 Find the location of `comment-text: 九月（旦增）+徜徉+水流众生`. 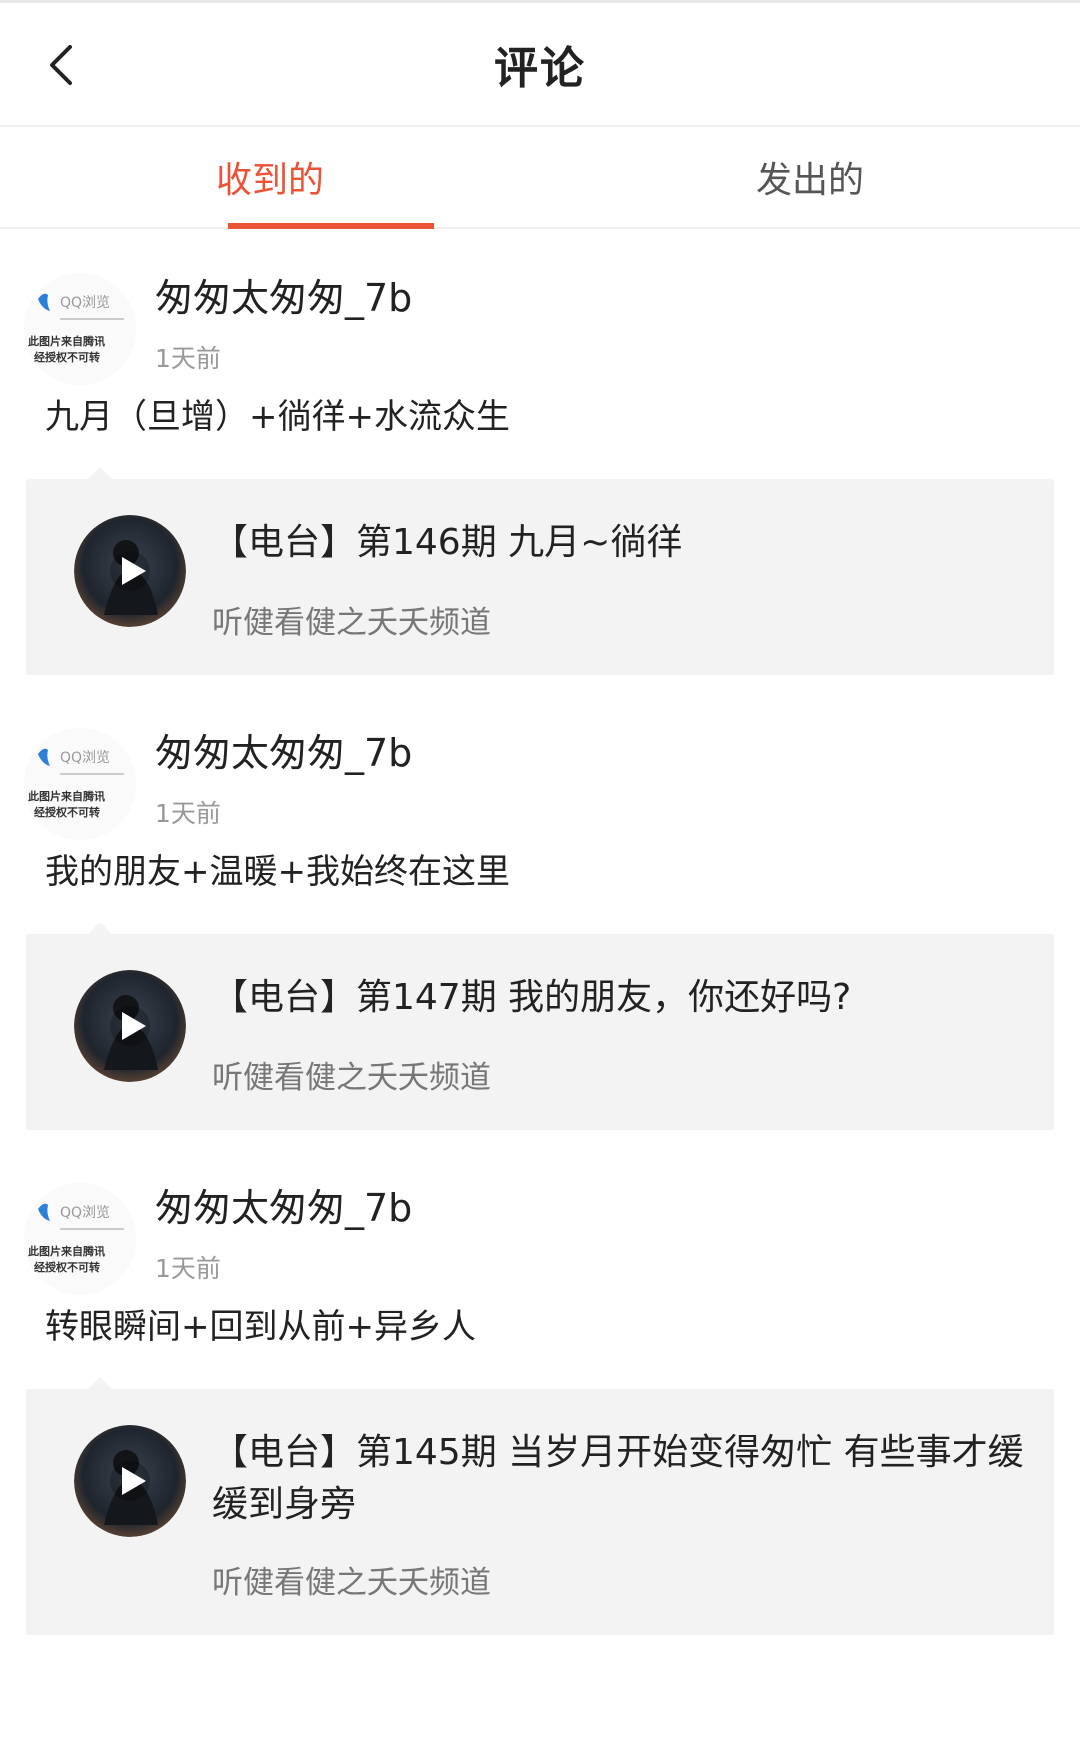

comment-text: 九月（旦增）+徜徉+水流众生 is located at coordinates (277, 417).